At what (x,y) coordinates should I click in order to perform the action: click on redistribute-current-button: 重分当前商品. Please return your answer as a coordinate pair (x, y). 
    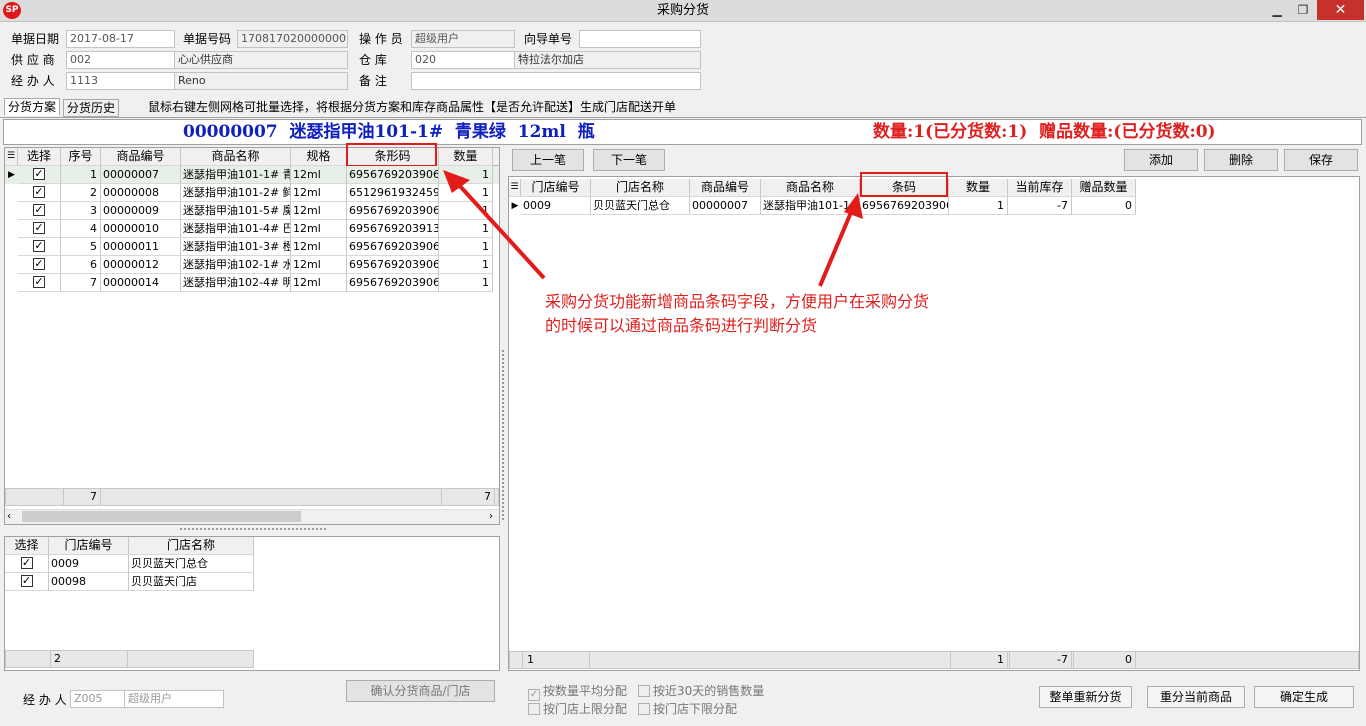
    Looking at the image, I should click on (1196, 697).